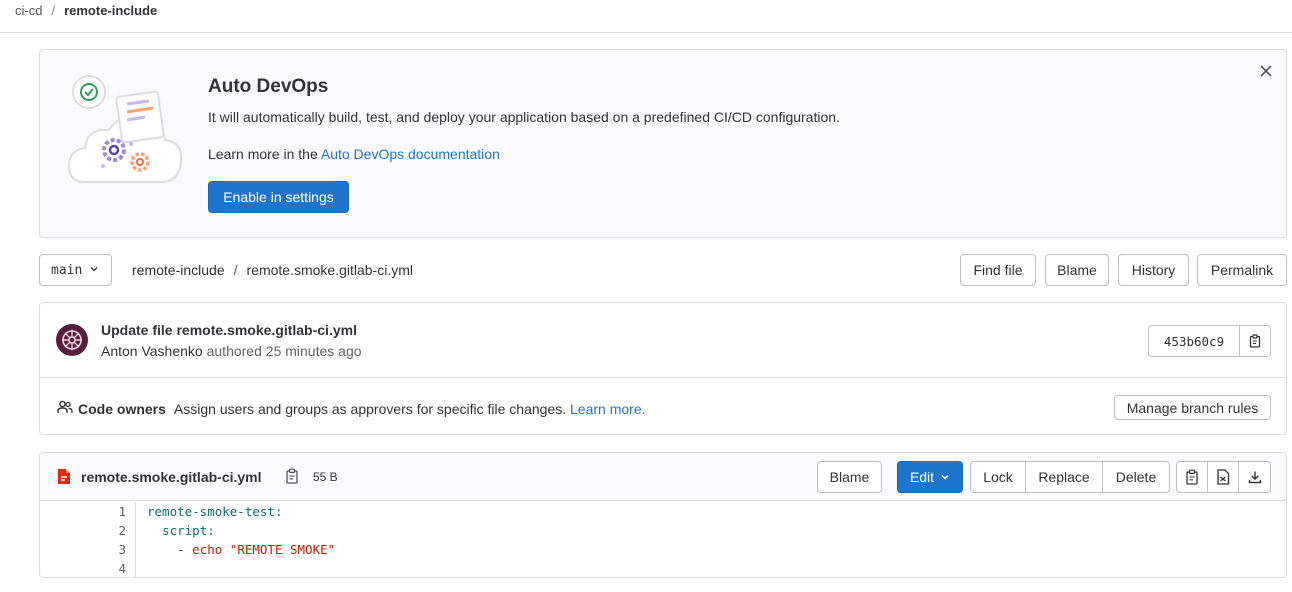 The height and width of the screenshot is (592, 1292). What do you see at coordinates (171, 477) in the screenshot?
I see `file-name: remote.smoke.gitlab-ci.yml` at bounding box center [171, 477].